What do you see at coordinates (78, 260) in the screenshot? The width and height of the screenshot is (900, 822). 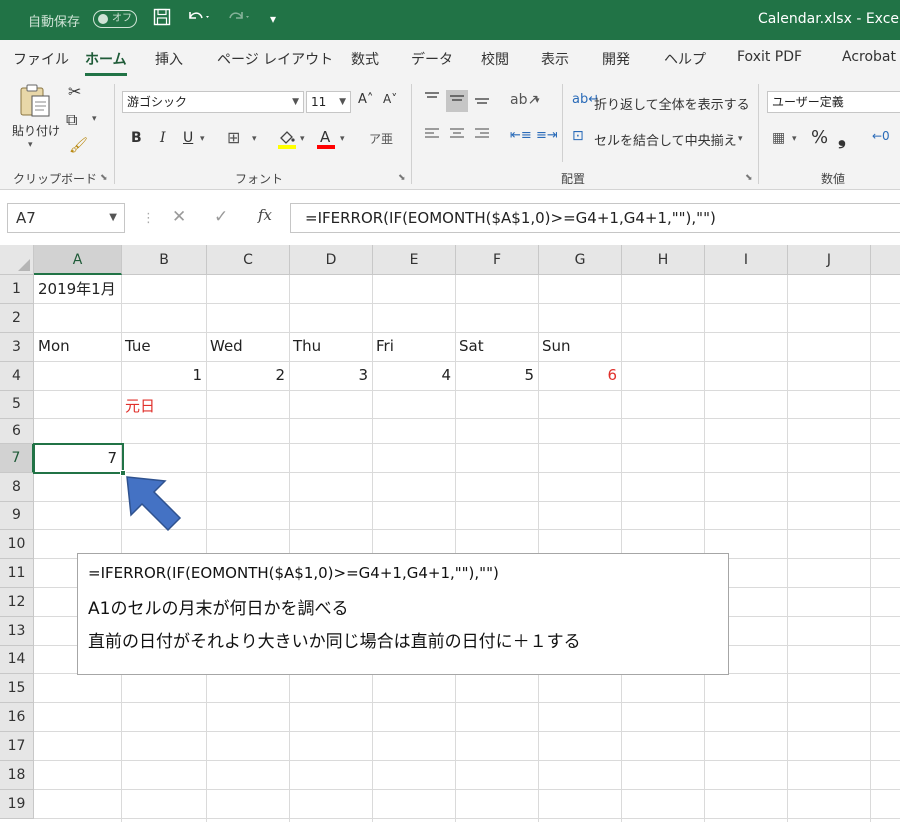 I see `column-header-a: A` at bounding box center [78, 260].